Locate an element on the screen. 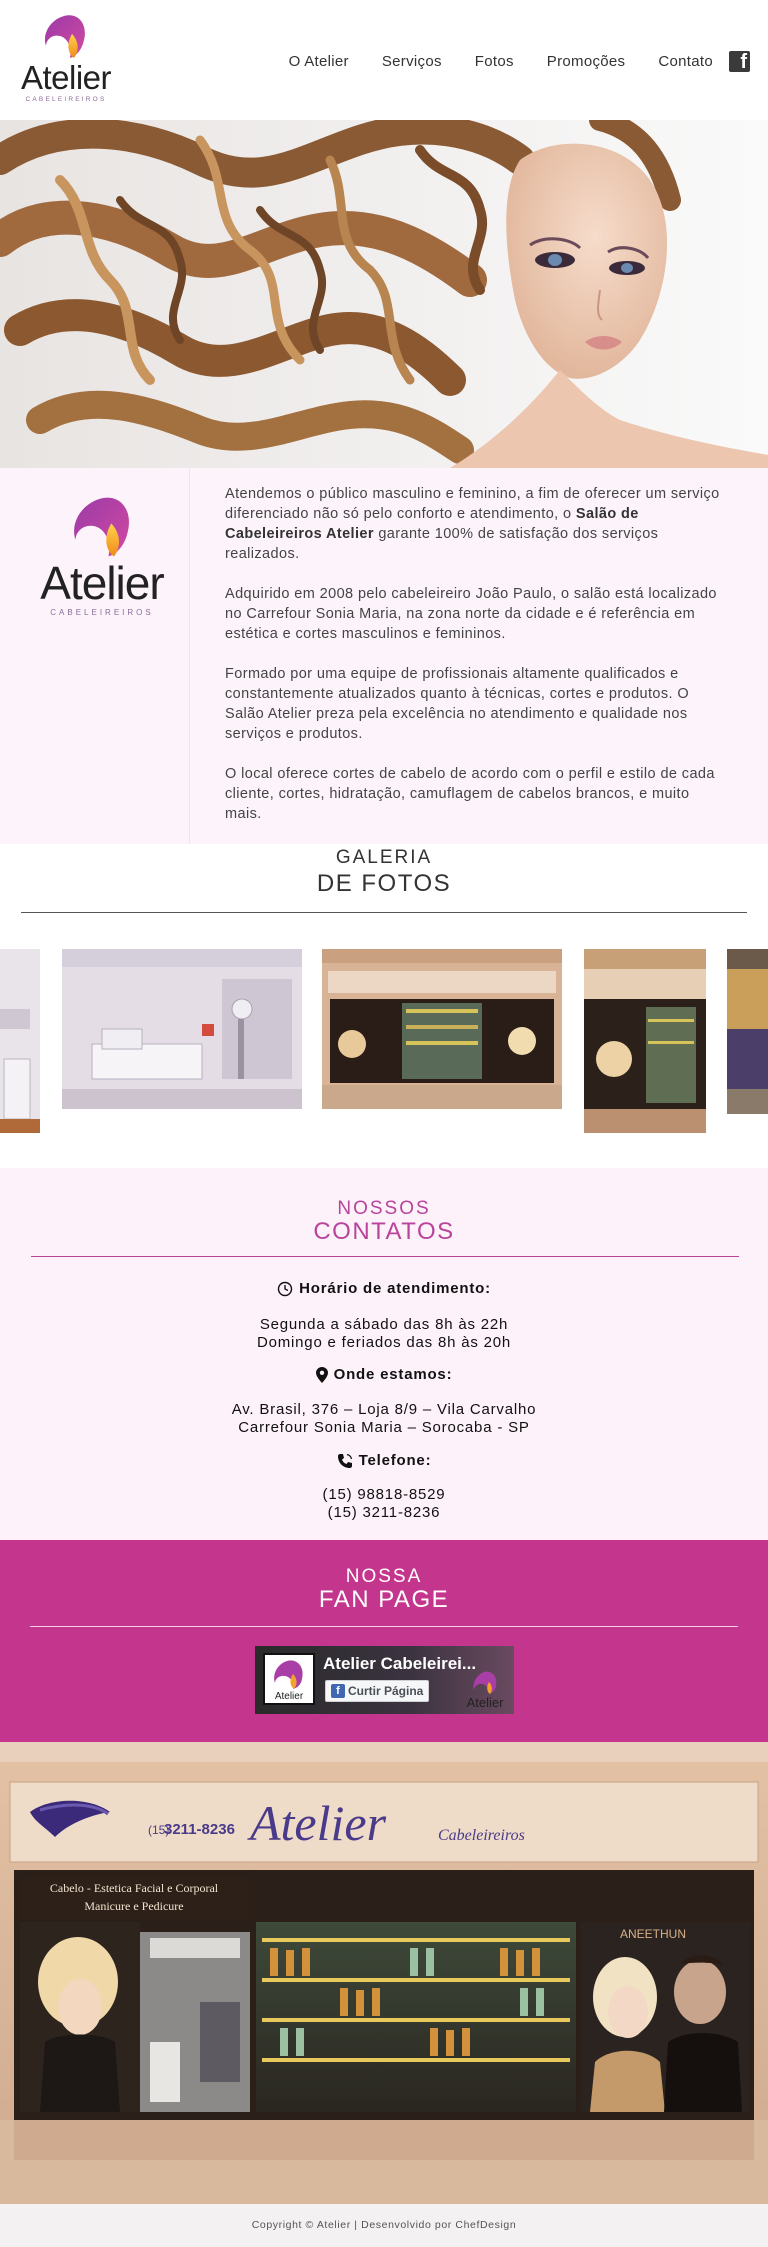 This screenshot has width=768, height=2247. like-page-button: f Curtir Página is located at coordinates (377, 1691).